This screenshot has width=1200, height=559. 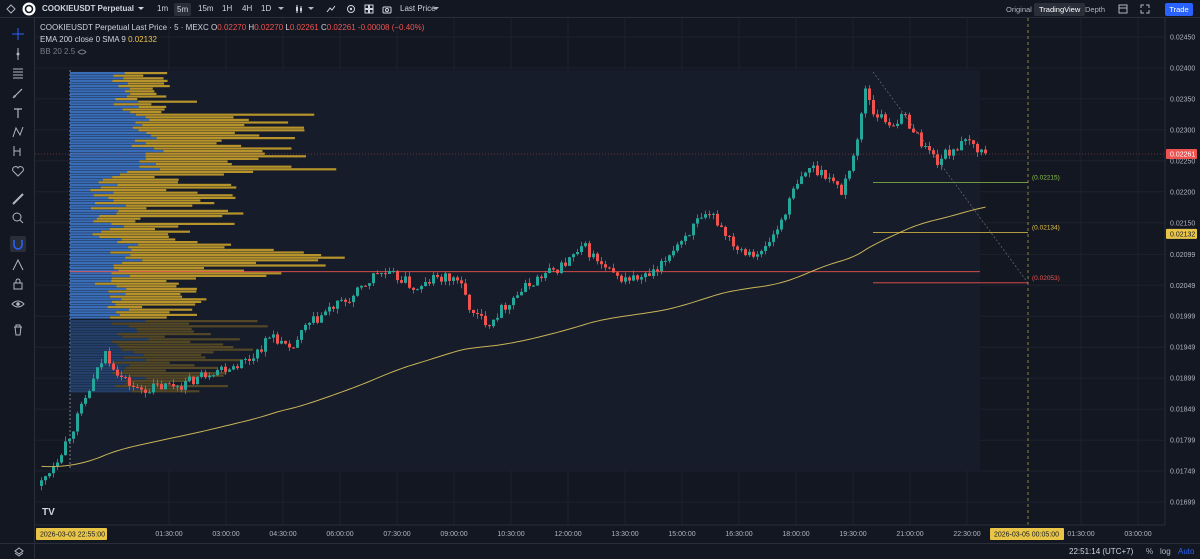 I want to click on bb-legend-row: BB 20 2.5, so click(x=232, y=52).